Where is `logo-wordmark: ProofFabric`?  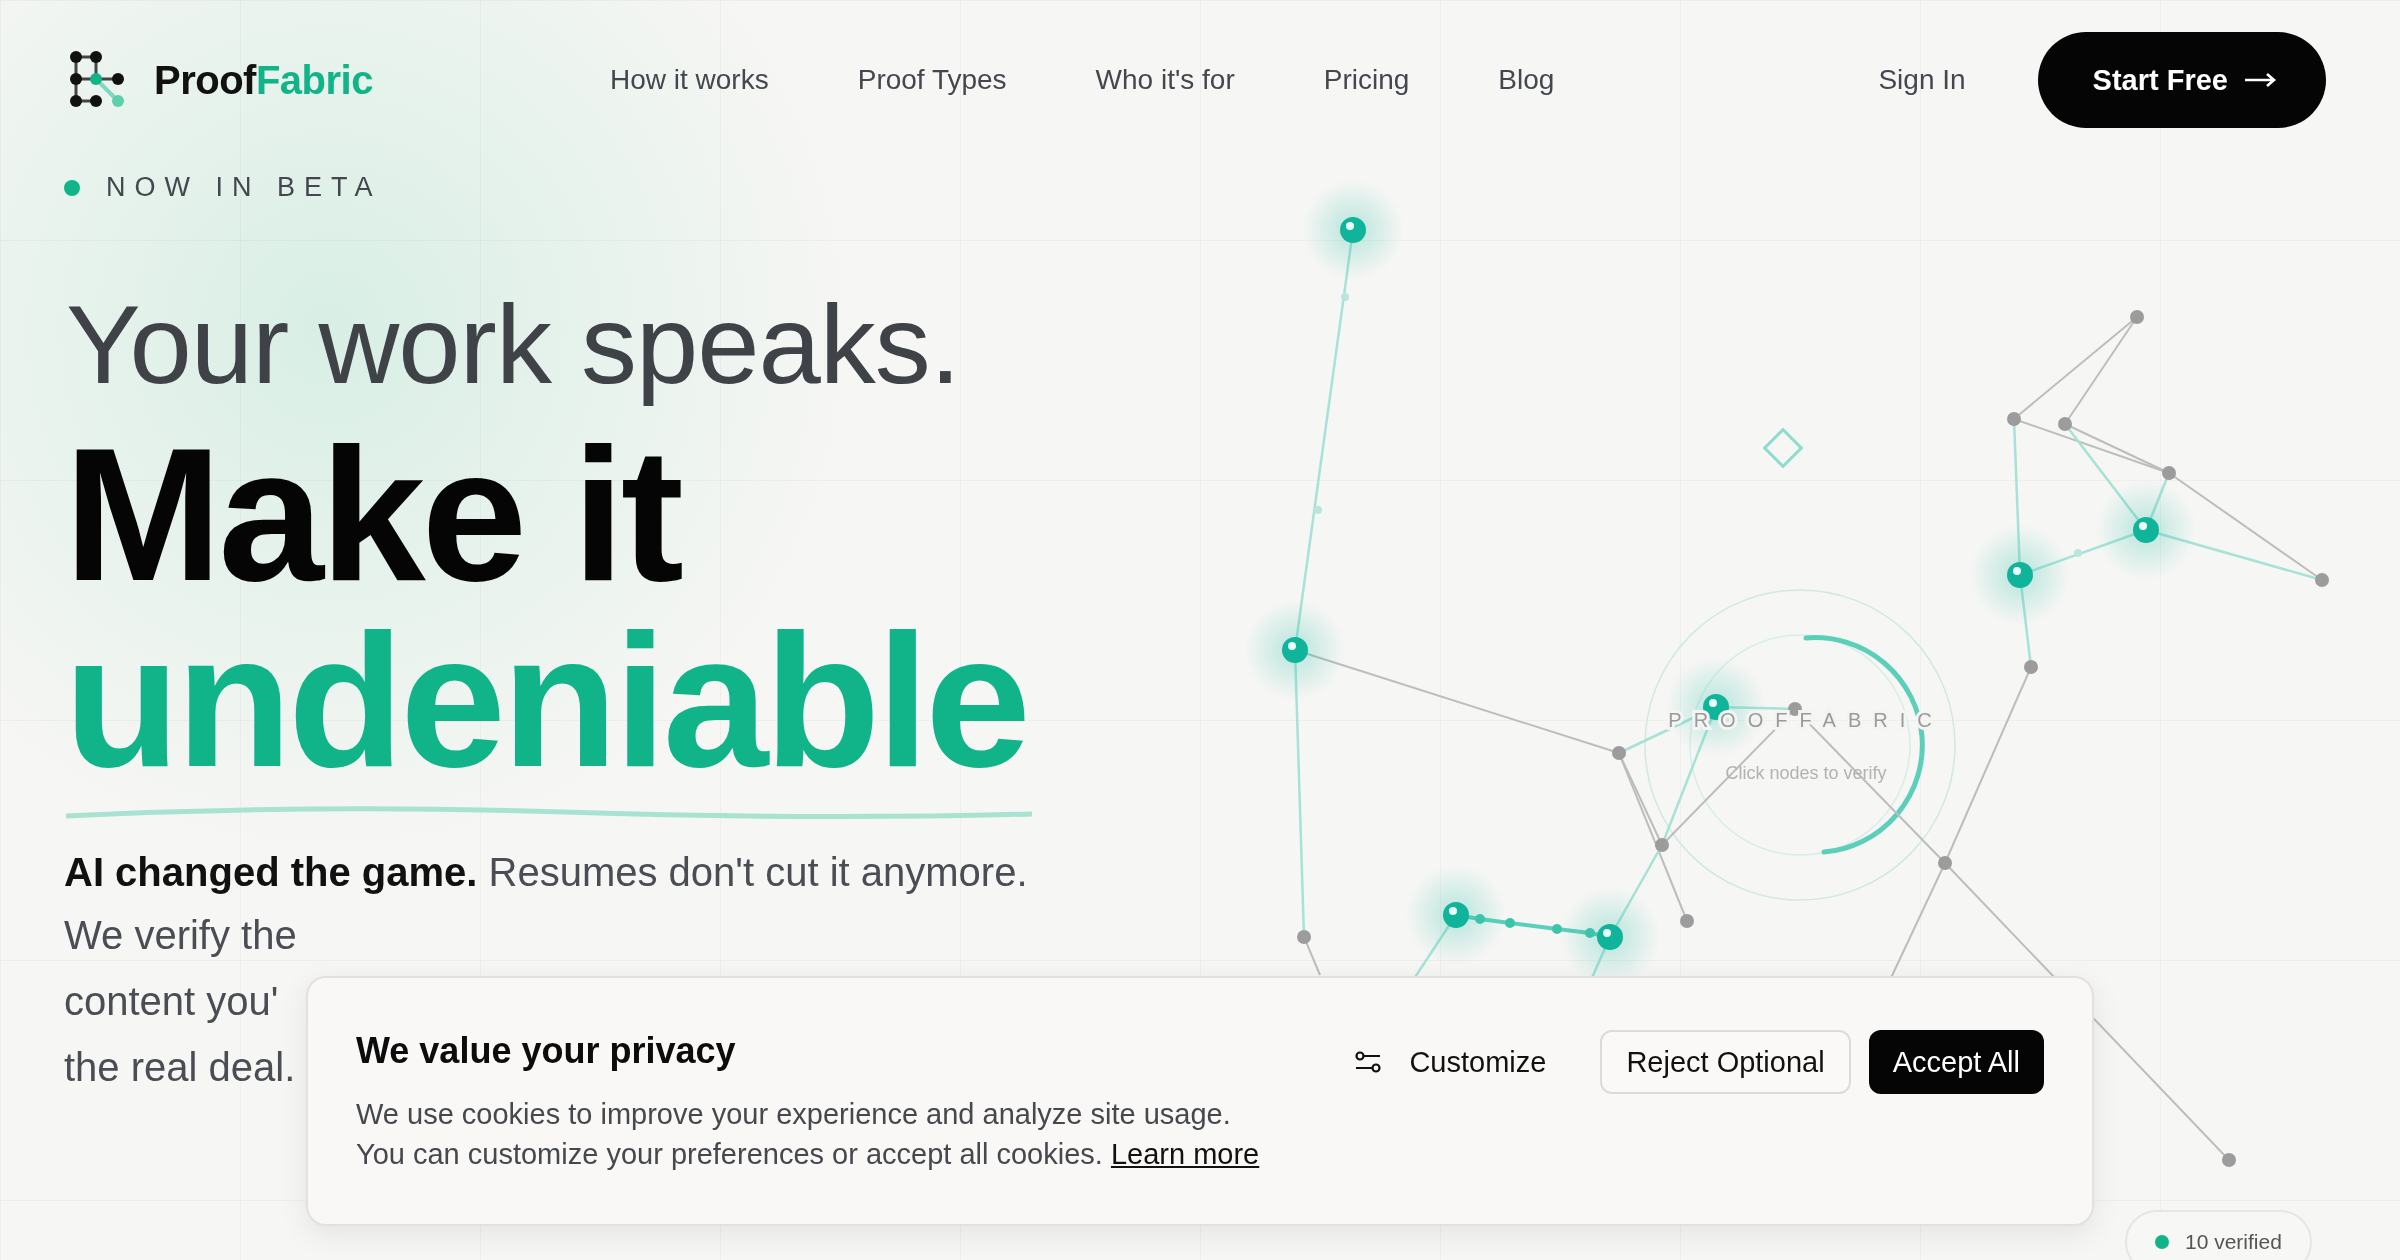 logo-wordmark: ProofFabric is located at coordinates (263, 80).